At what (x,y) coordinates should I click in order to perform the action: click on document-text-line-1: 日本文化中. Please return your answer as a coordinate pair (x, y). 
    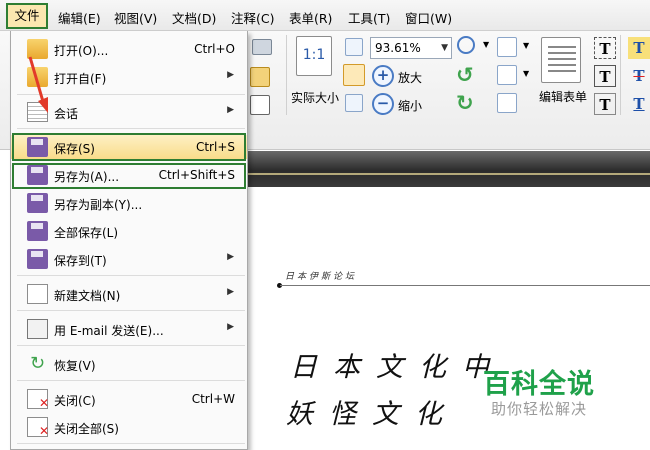
    Looking at the image, I should click on (397, 367).